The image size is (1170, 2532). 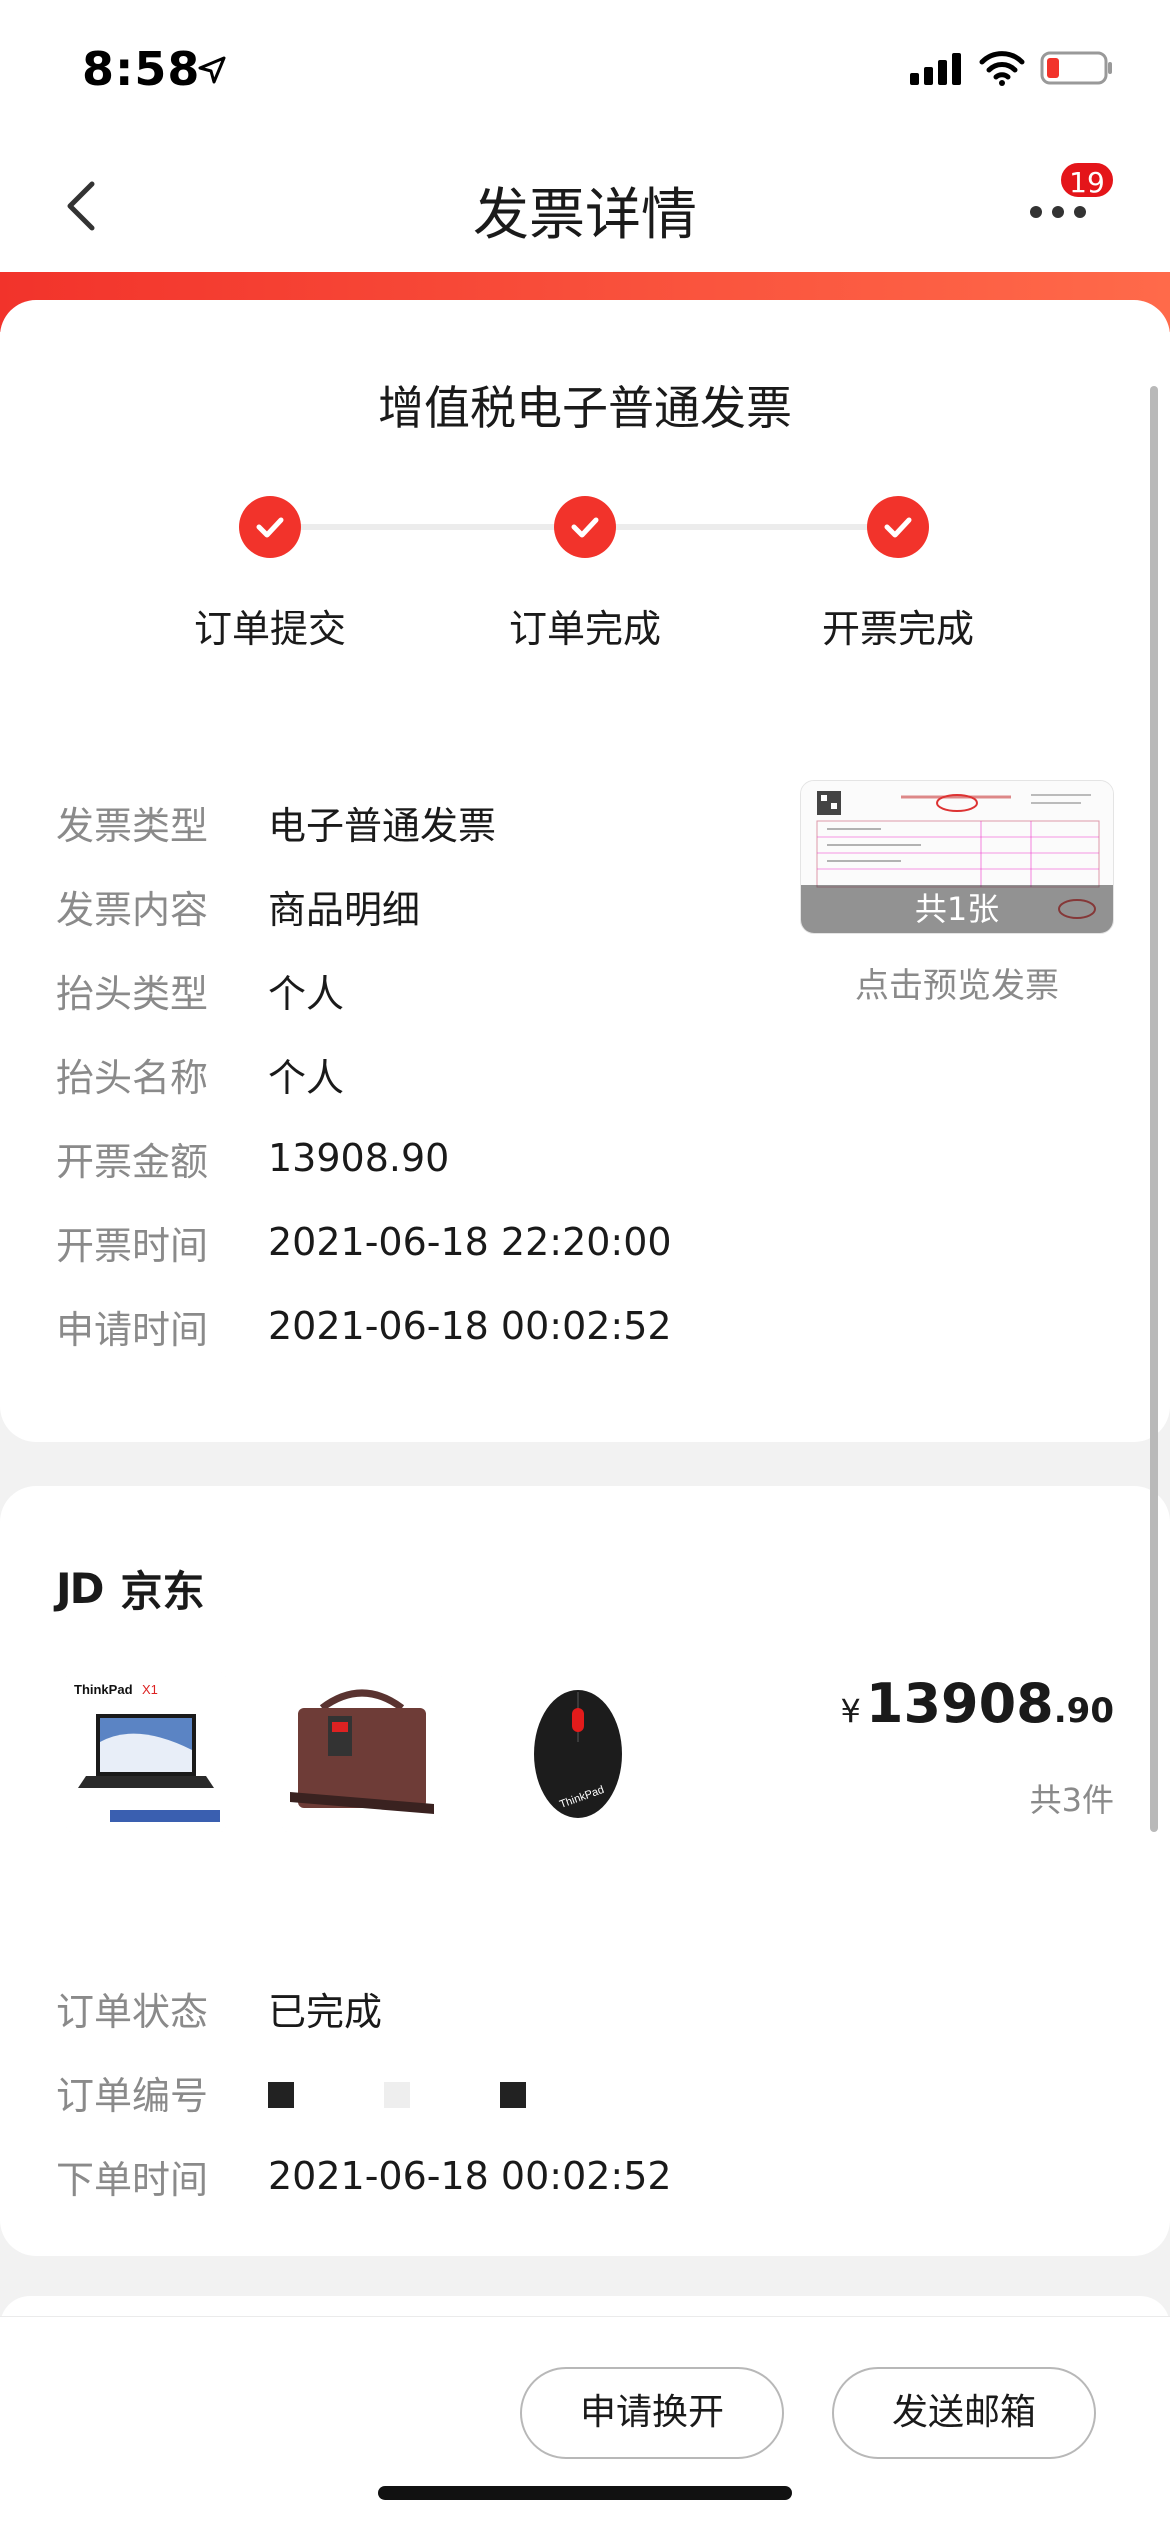 I want to click on laptop-image: ThinkPad X1, so click(x=146, y=1752).